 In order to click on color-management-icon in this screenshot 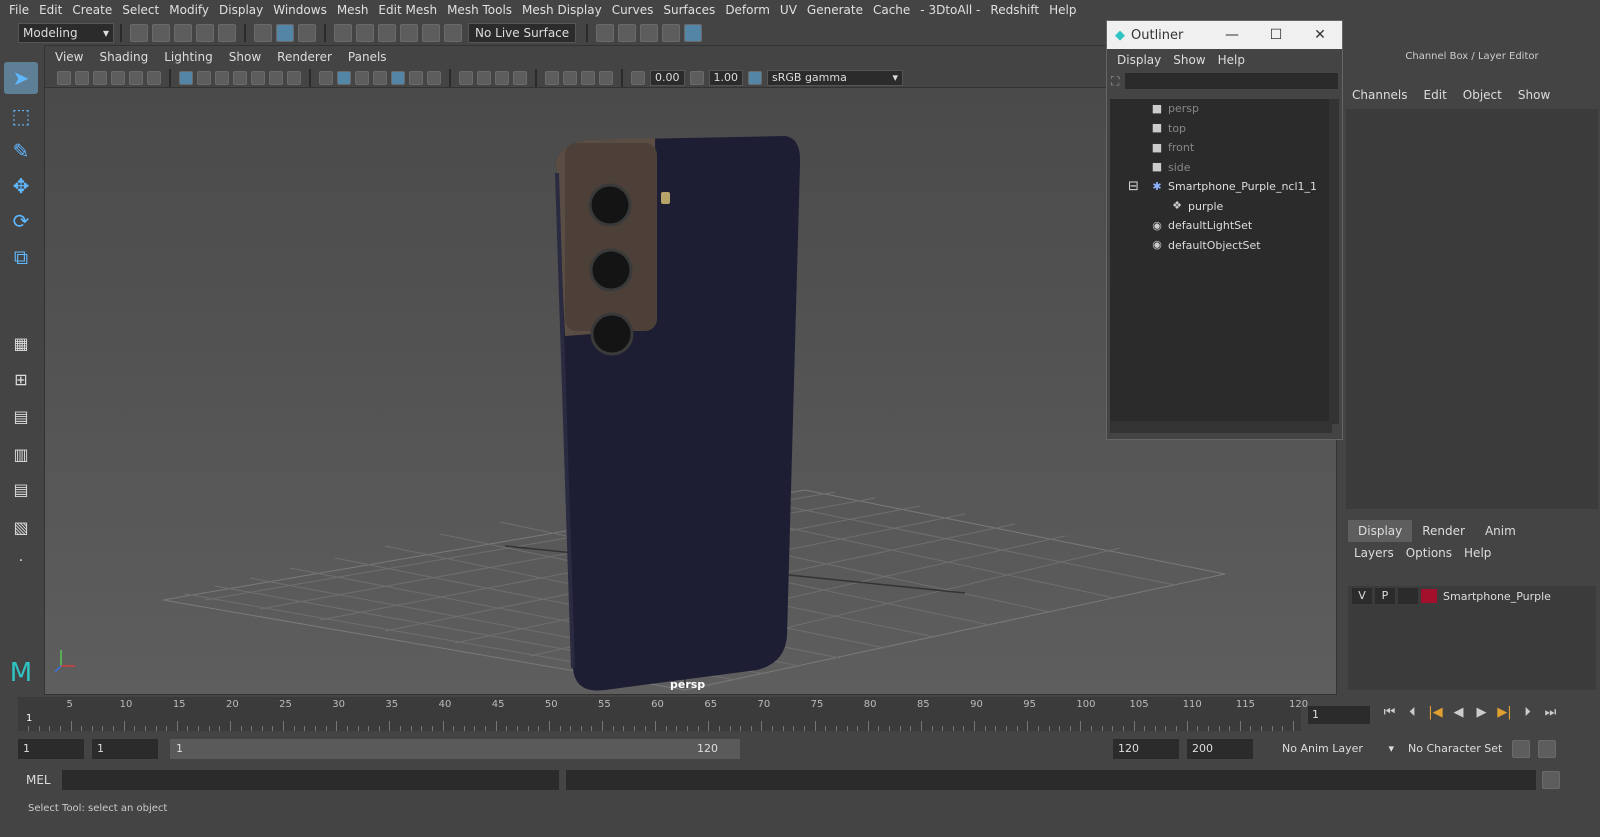, I will do `click(755, 77)`.